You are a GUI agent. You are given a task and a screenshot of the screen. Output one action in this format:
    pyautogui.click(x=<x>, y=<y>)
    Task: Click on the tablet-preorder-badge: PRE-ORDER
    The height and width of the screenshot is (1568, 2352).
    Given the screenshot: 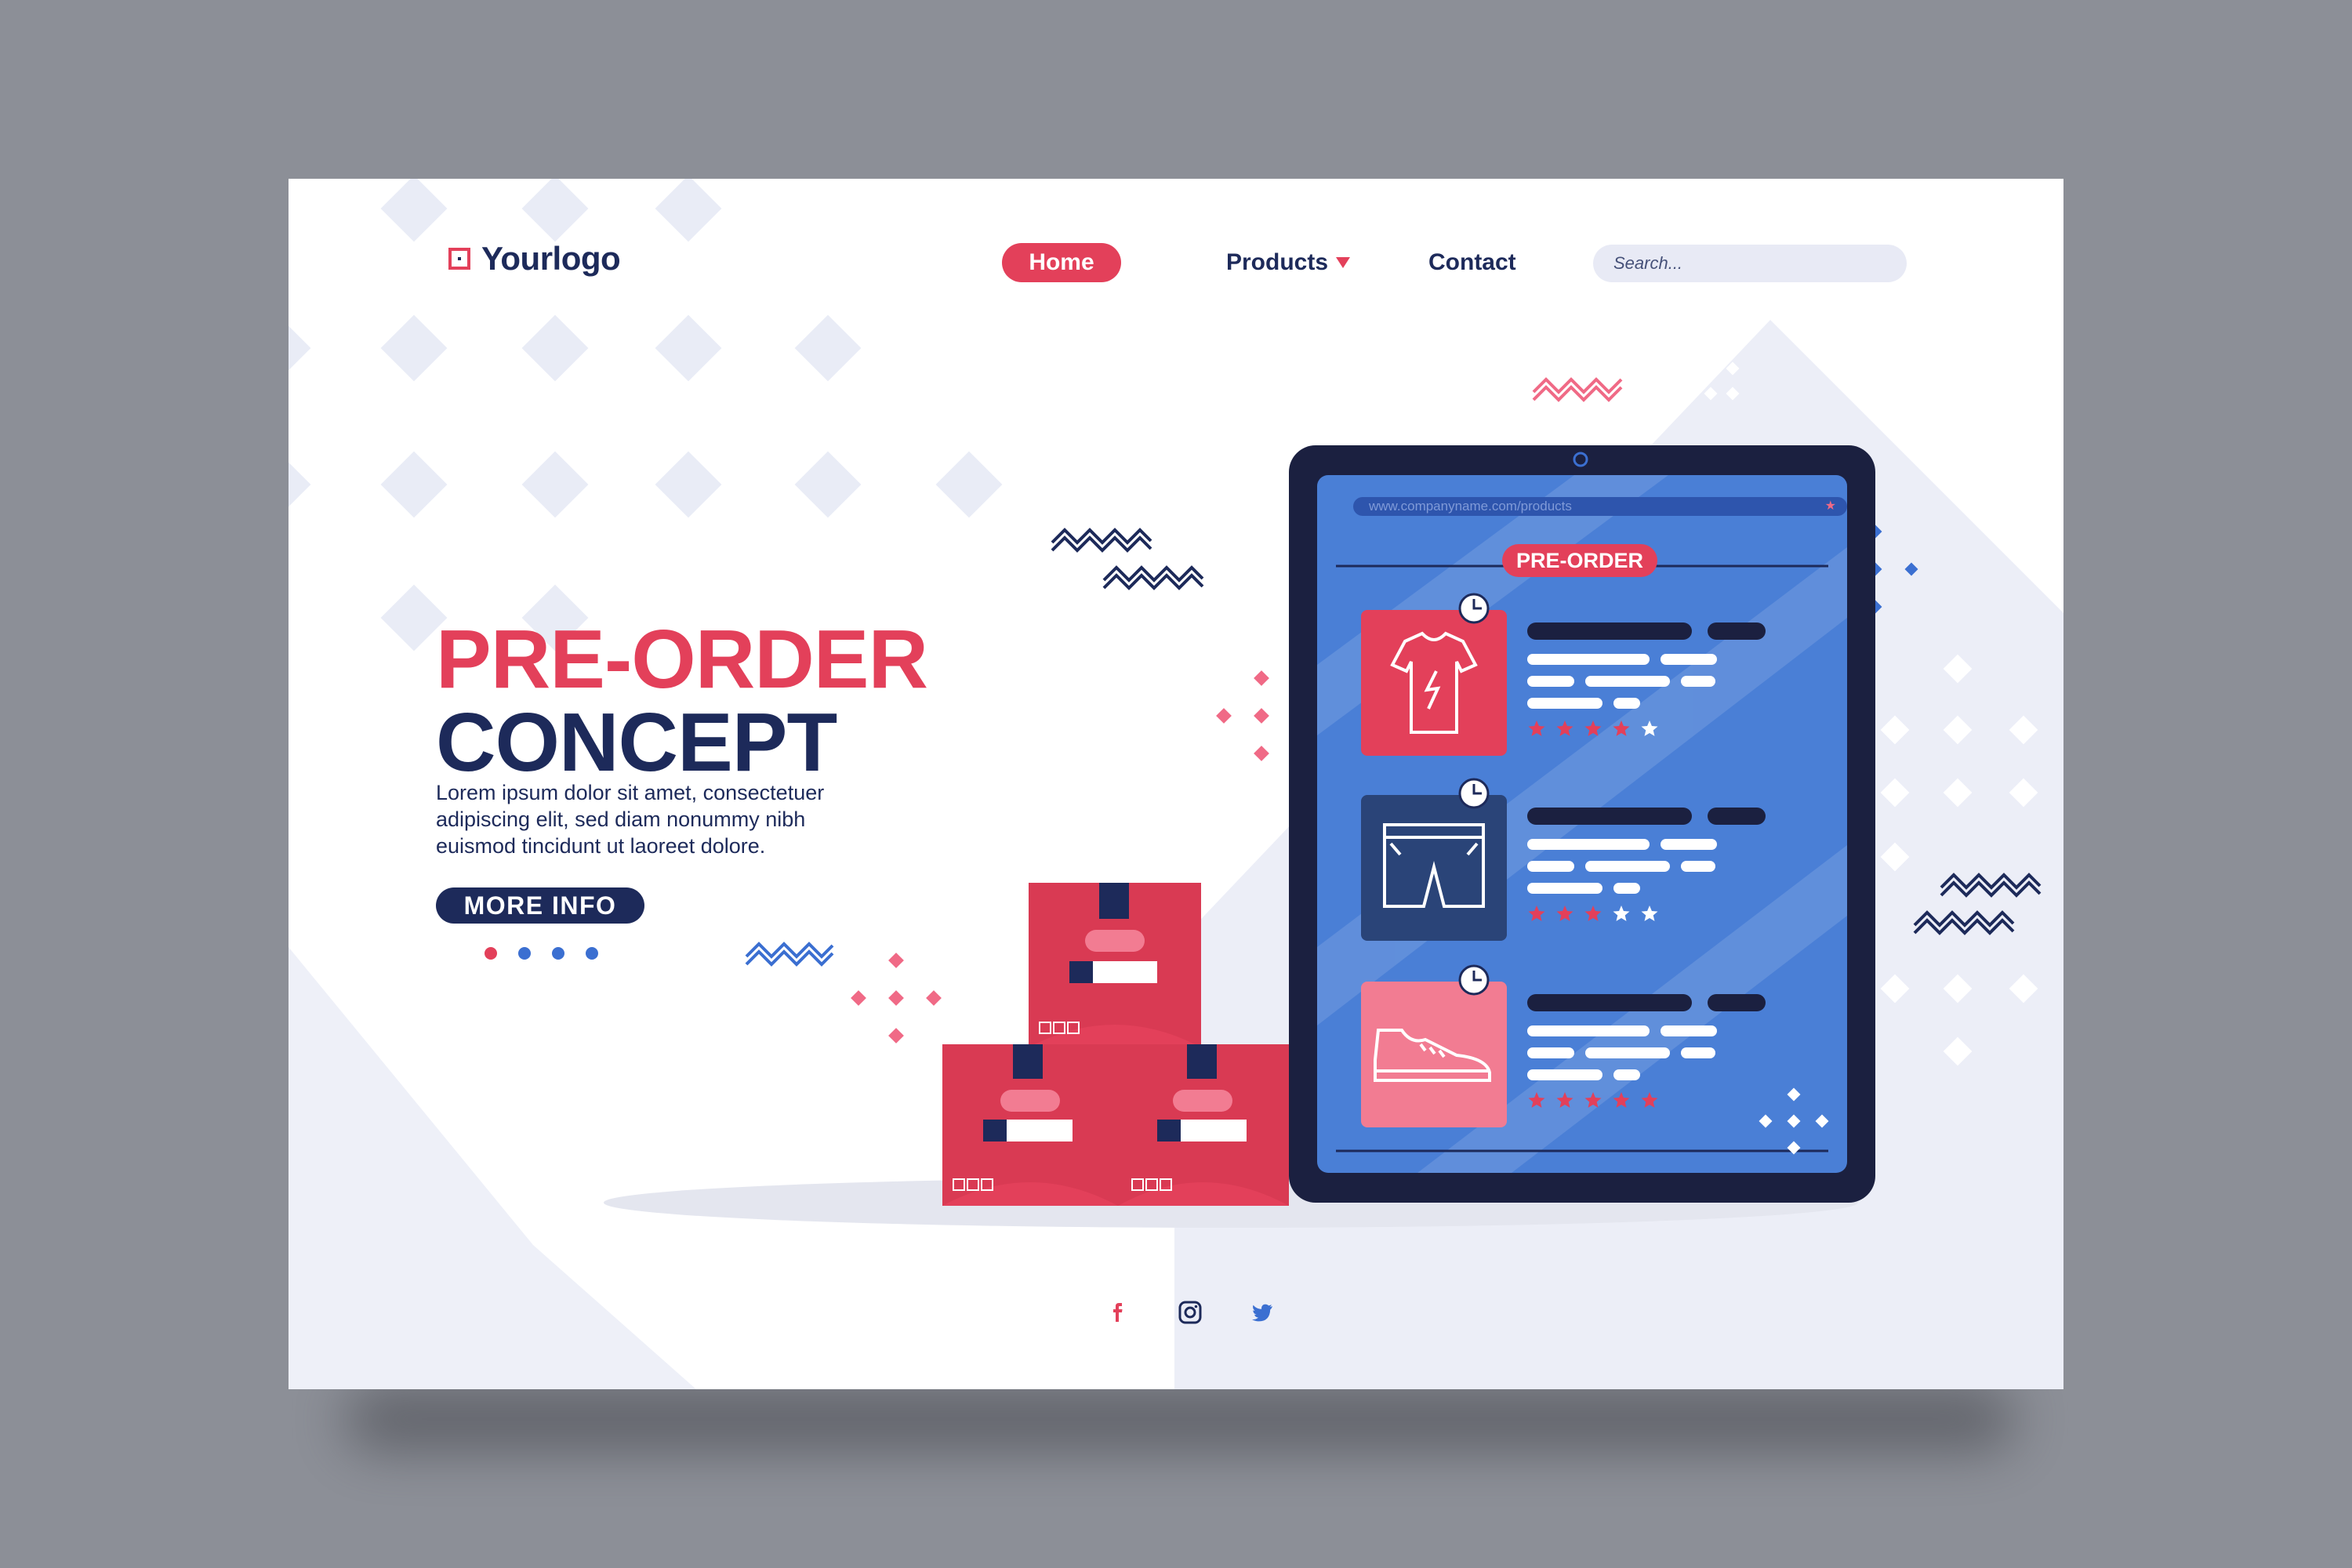 What is the action you would take?
    pyautogui.click(x=1579, y=560)
    